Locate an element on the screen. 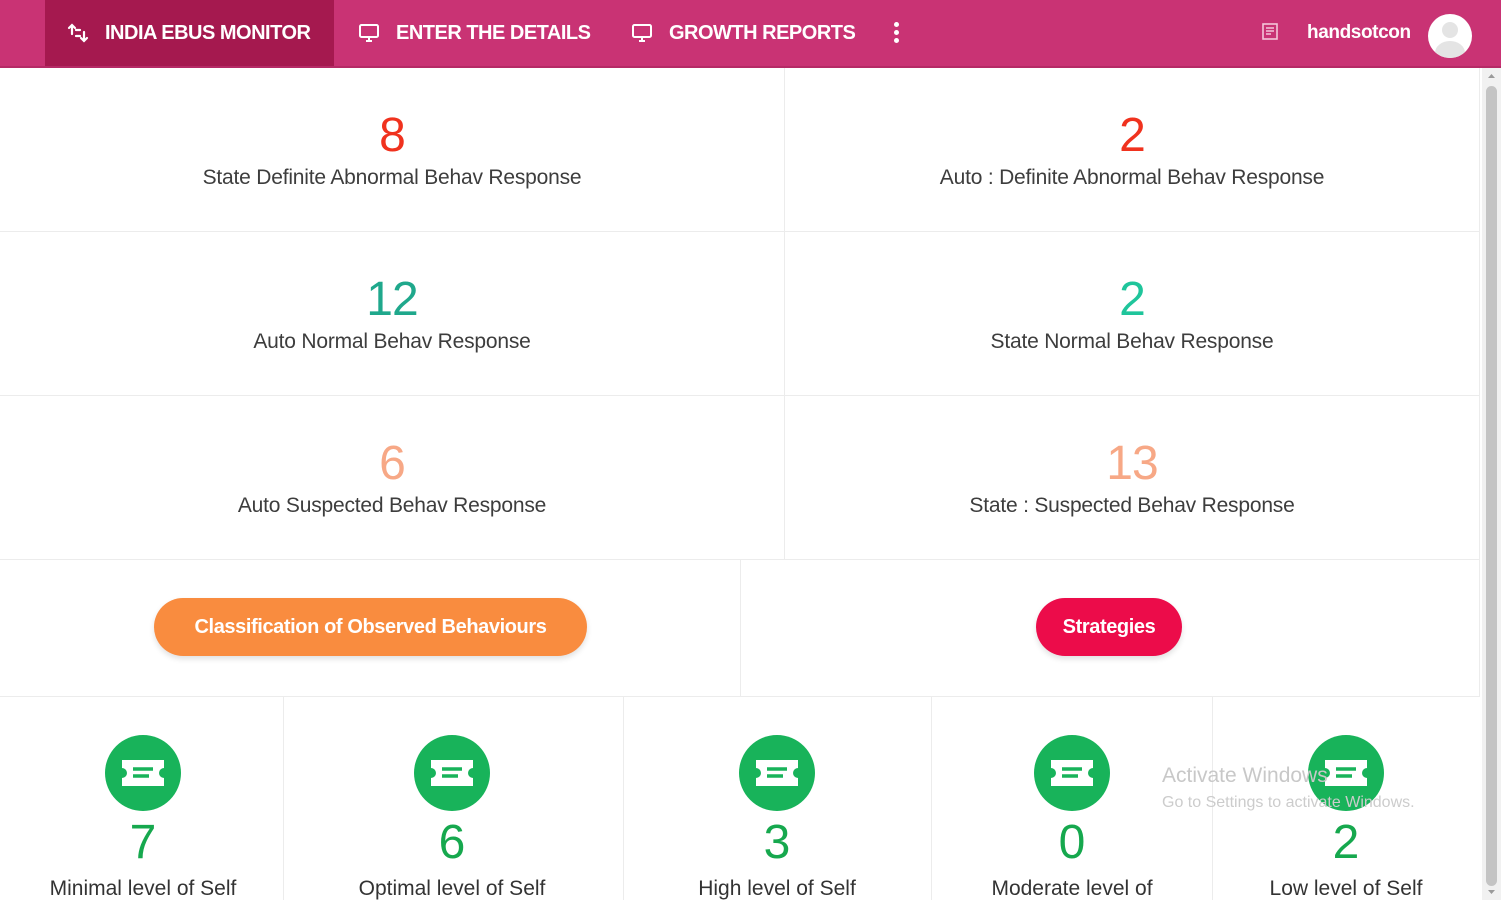 The height and width of the screenshot is (905, 1501). more-vert-icon is located at coordinates (896, 33).